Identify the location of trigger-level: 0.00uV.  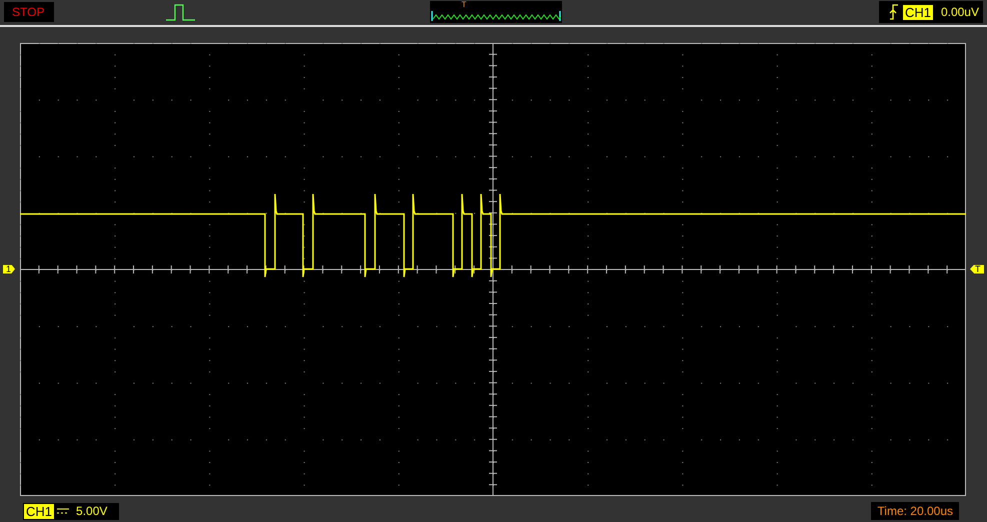
(959, 12).